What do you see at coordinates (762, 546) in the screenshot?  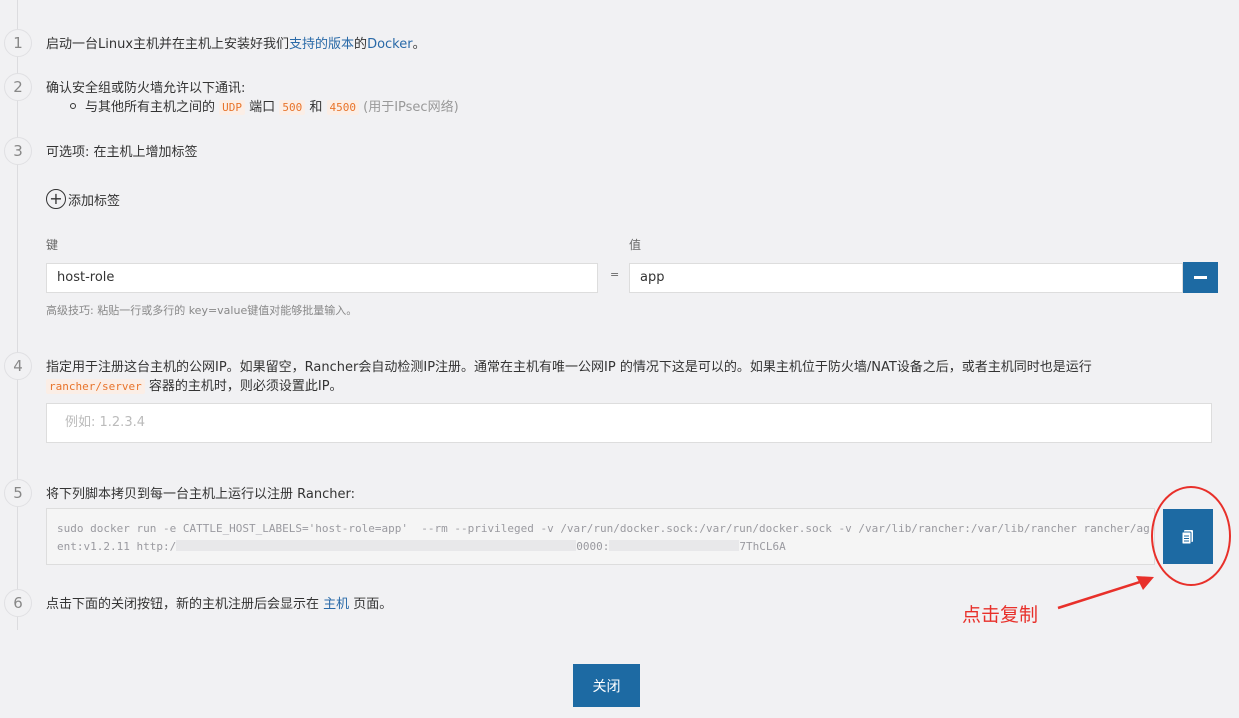 I see `script-part-c: 7ThCL6A` at bounding box center [762, 546].